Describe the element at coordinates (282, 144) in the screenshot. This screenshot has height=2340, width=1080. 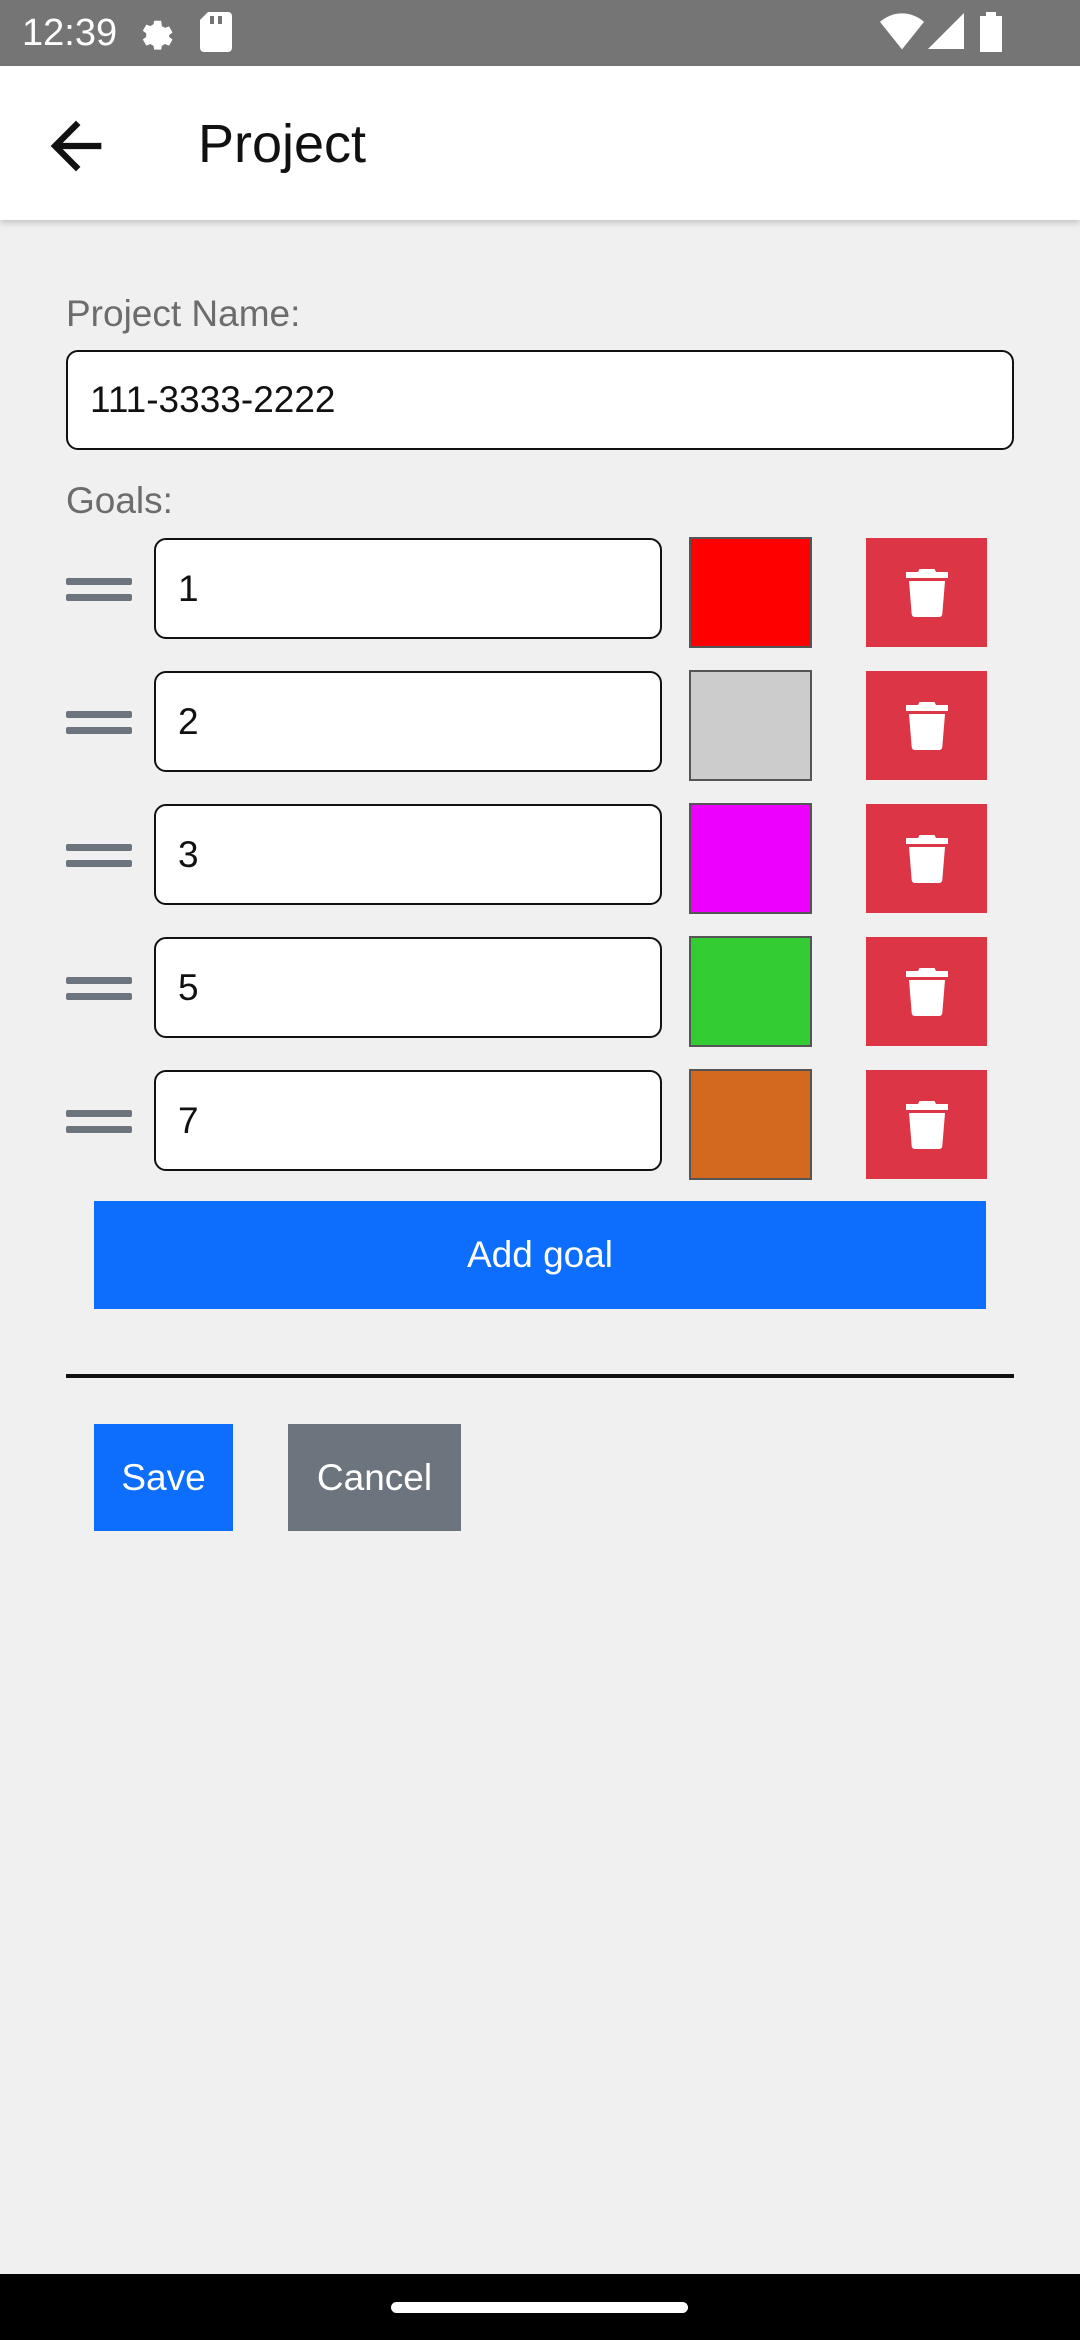
I see `page-title: Project` at that location.